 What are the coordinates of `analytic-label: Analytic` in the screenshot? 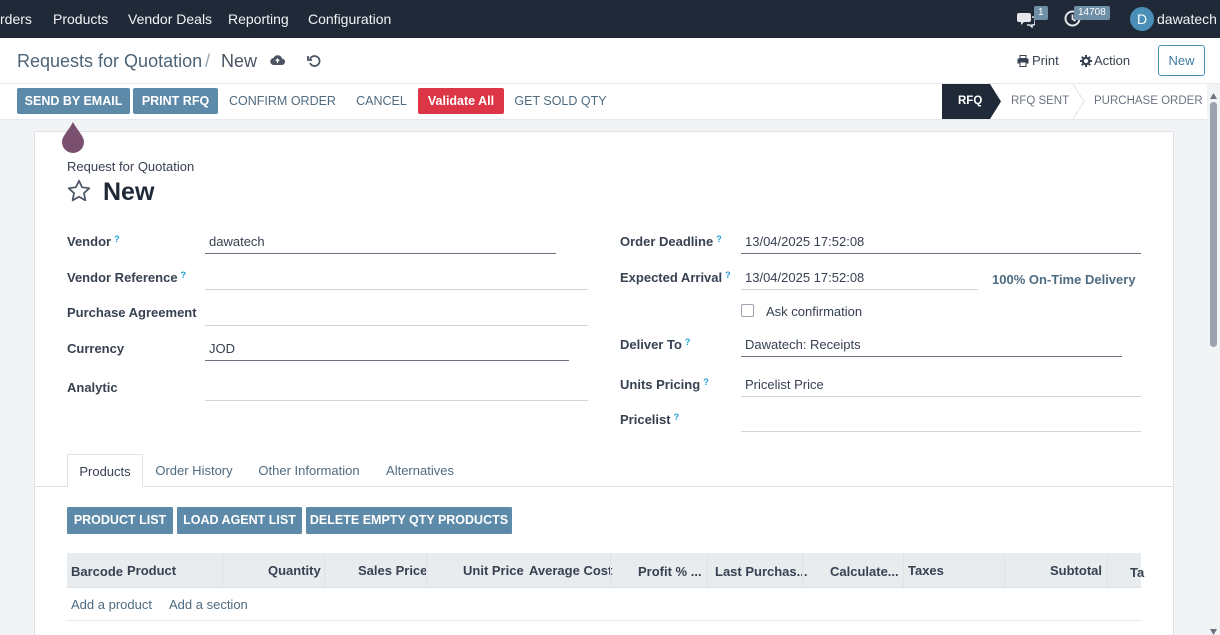 It's located at (92, 387).